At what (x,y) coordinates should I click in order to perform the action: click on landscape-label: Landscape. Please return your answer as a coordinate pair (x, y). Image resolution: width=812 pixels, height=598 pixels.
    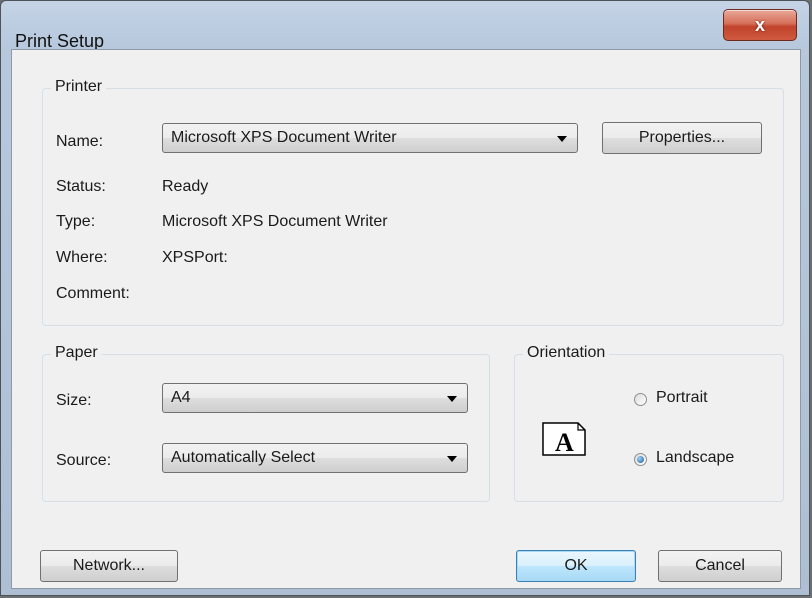
    Looking at the image, I should click on (695, 458).